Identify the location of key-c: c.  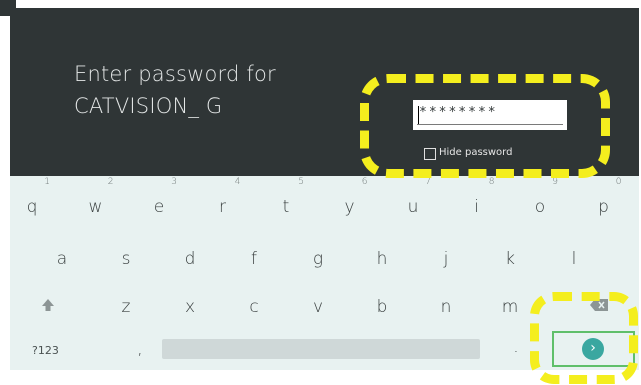
(254, 307).